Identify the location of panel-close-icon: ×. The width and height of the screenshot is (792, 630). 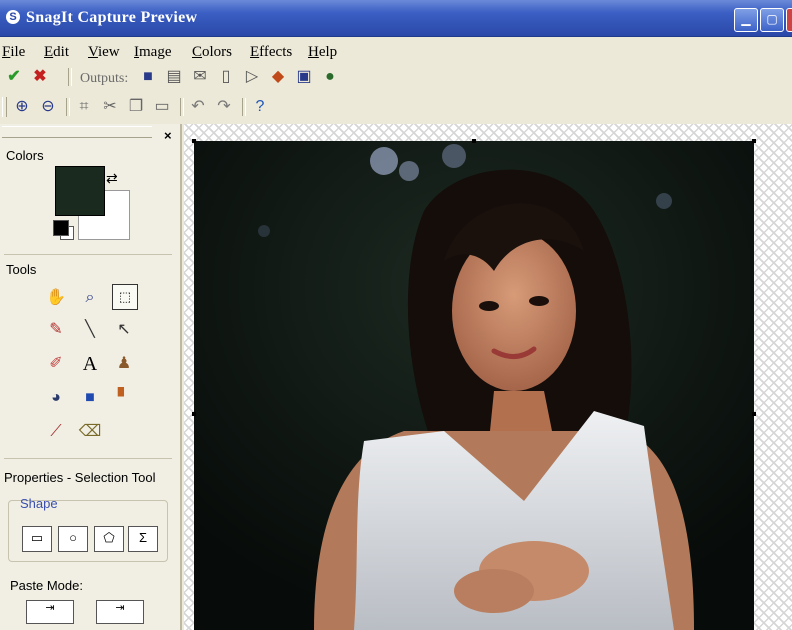
(168, 135).